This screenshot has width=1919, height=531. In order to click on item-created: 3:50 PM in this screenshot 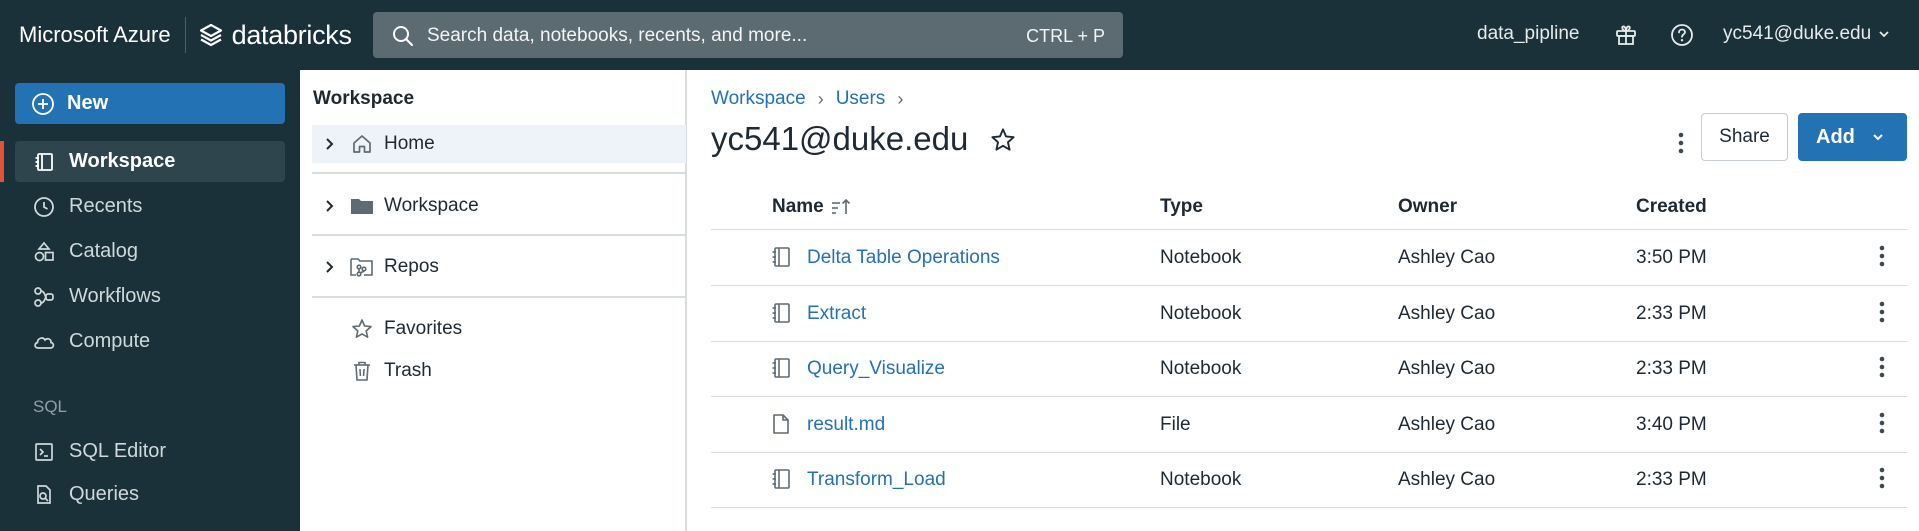, I will do `click(1671, 257)`.